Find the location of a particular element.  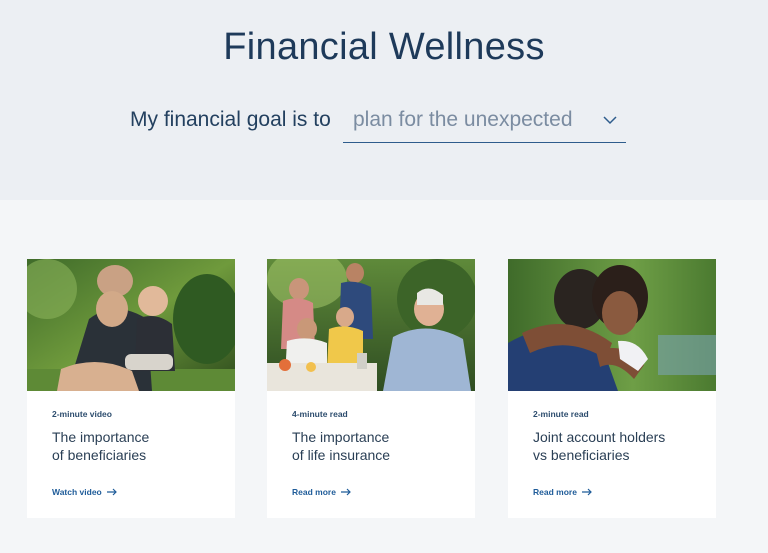

card-title: Joint account holders vs beneficiaries is located at coordinates (618, 446).